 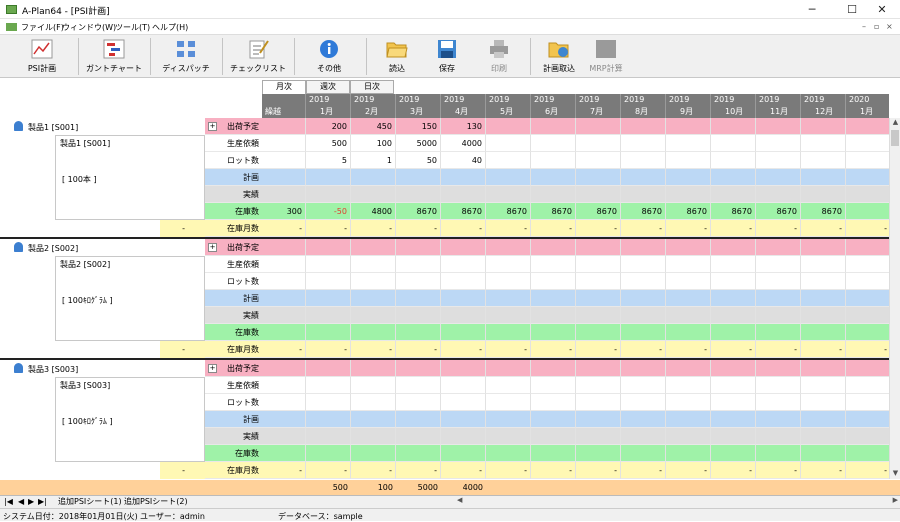 What do you see at coordinates (212, 368) in the screenshot?
I see `expand-icon: +` at bounding box center [212, 368].